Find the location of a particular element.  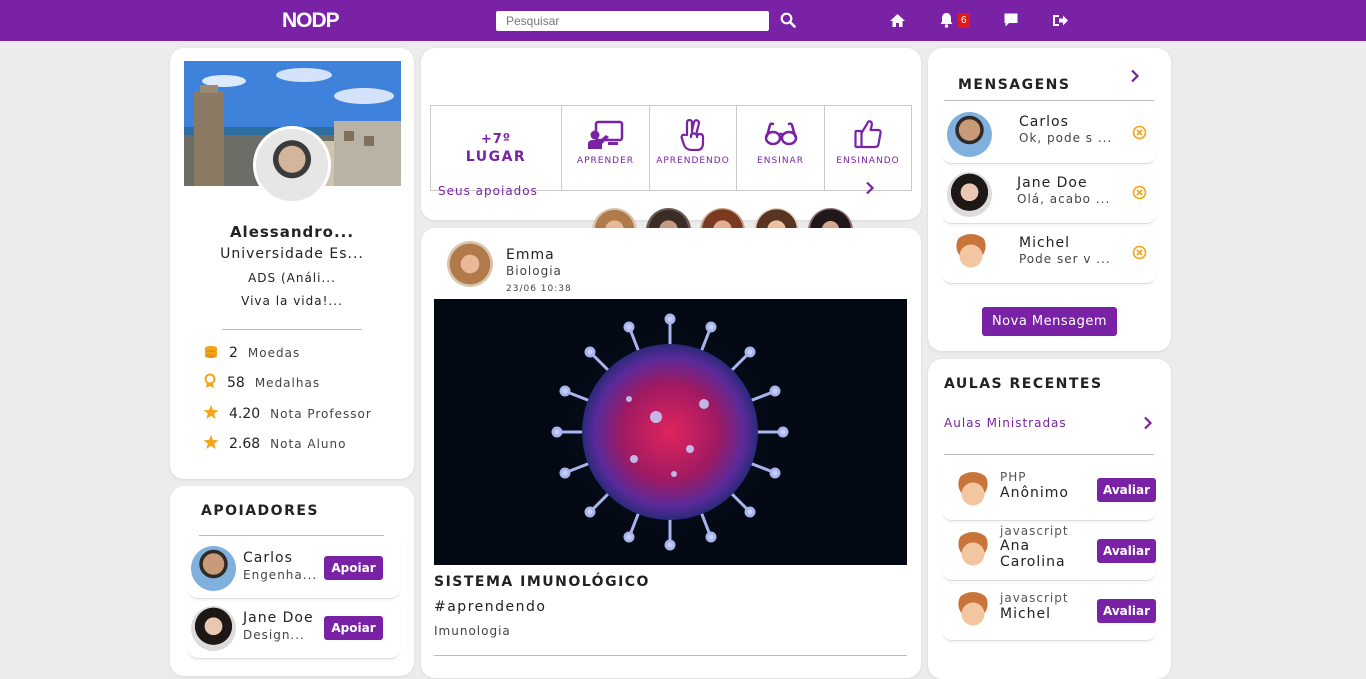

post-date: 23/06 10:38 is located at coordinates (539, 289).